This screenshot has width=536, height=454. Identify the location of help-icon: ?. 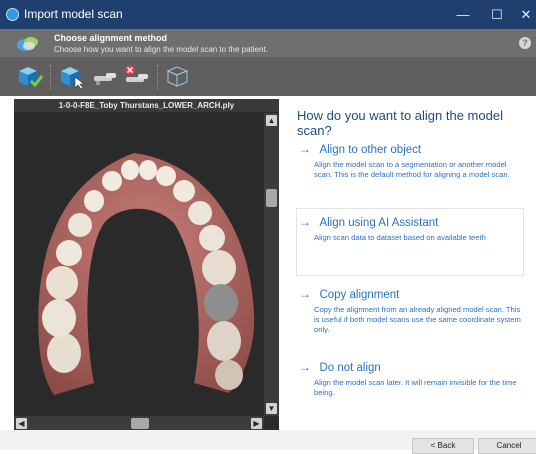
(525, 43).